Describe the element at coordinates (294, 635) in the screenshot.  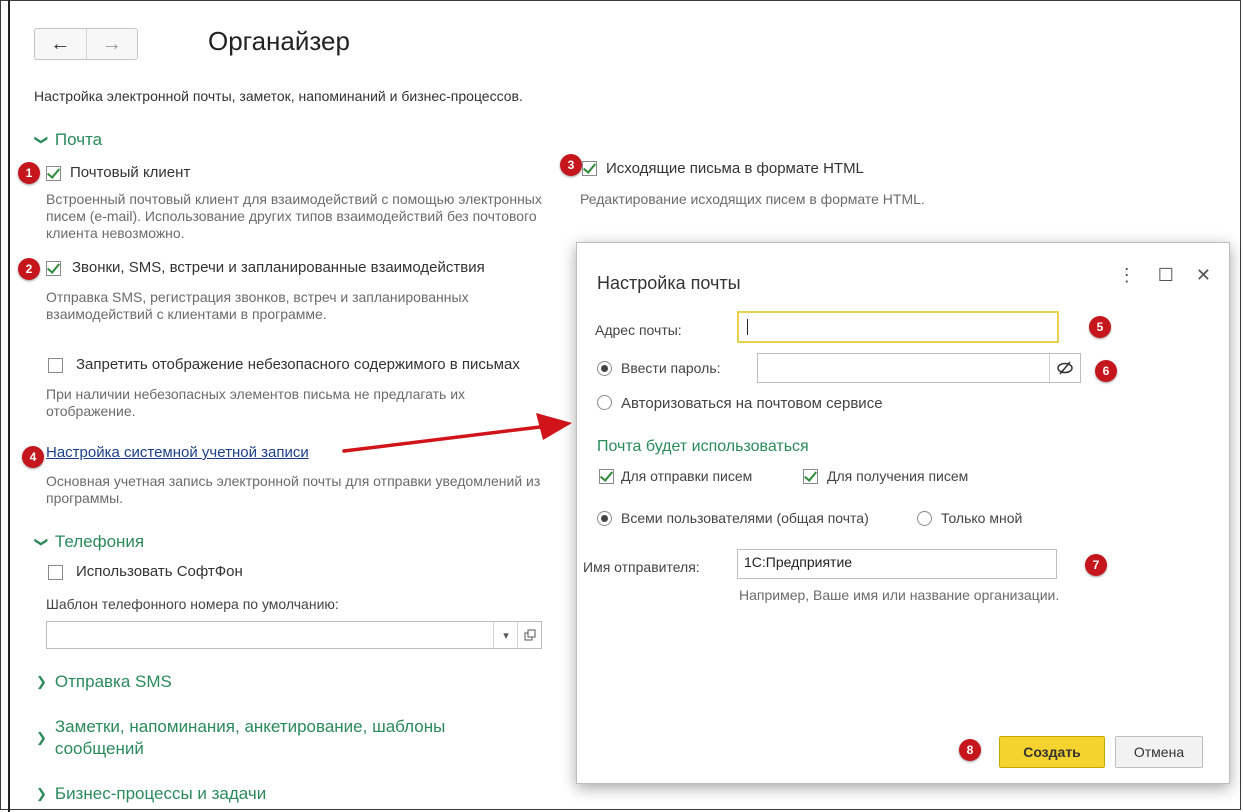
I see `phone-template-combo: ▾` at that location.